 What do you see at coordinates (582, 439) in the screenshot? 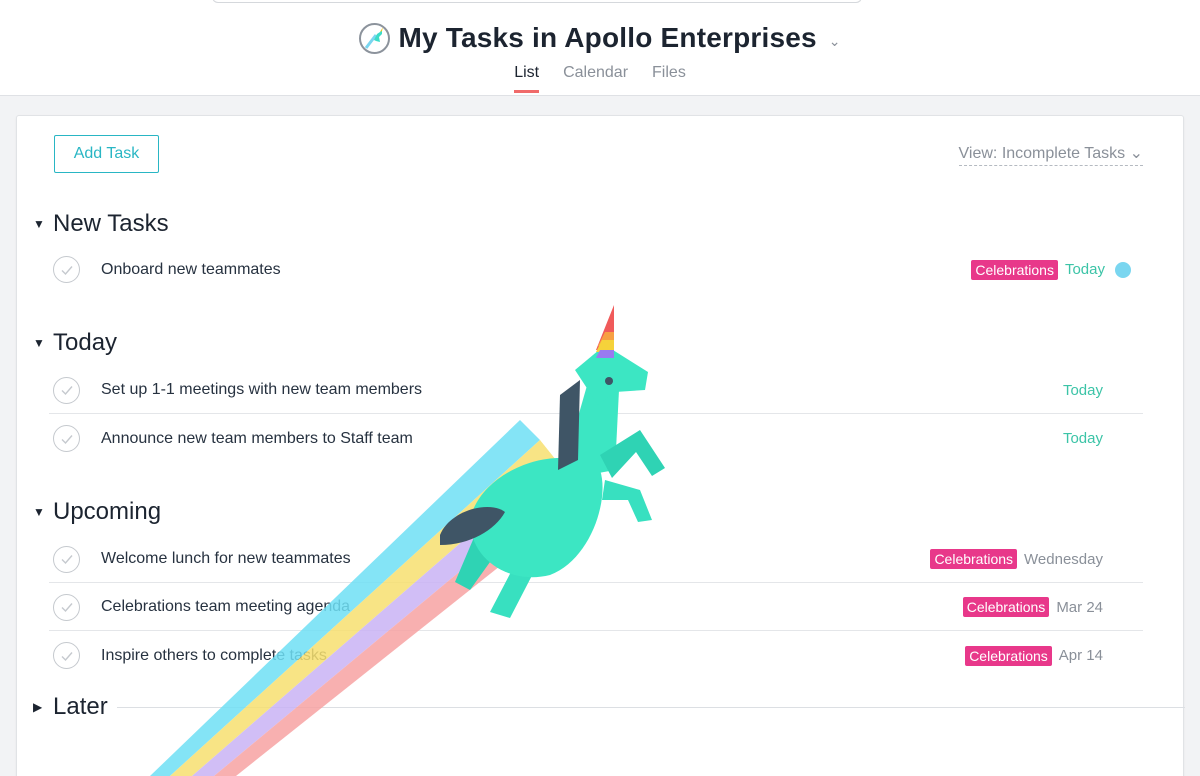
I see `task-name: Announce new team members to Staff team` at bounding box center [582, 439].